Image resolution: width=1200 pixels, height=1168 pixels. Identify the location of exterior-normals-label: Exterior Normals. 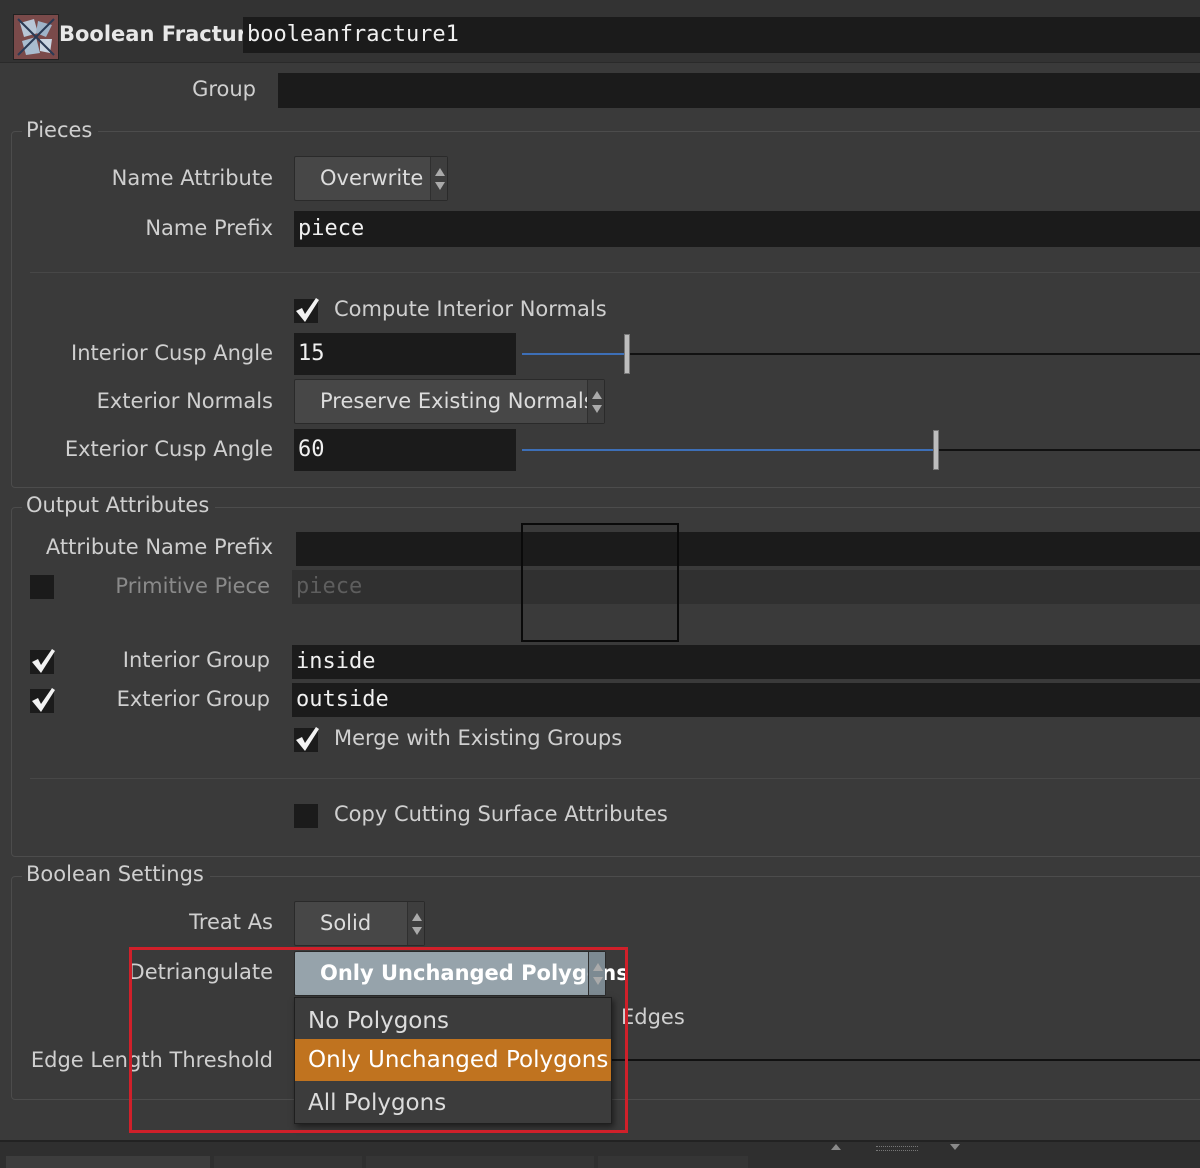
(184, 401).